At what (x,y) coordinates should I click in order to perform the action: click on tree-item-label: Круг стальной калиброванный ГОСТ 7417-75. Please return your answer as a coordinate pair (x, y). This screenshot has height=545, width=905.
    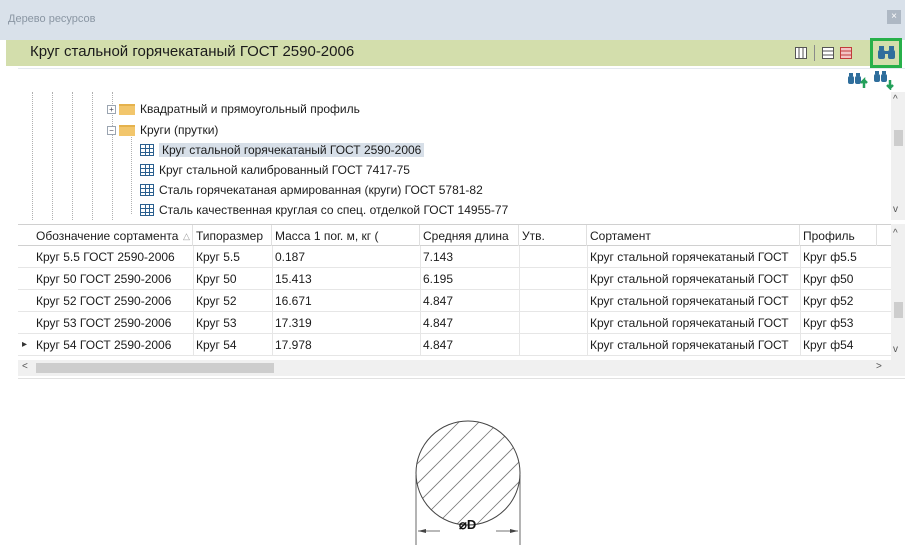
    Looking at the image, I should click on (284, 170).